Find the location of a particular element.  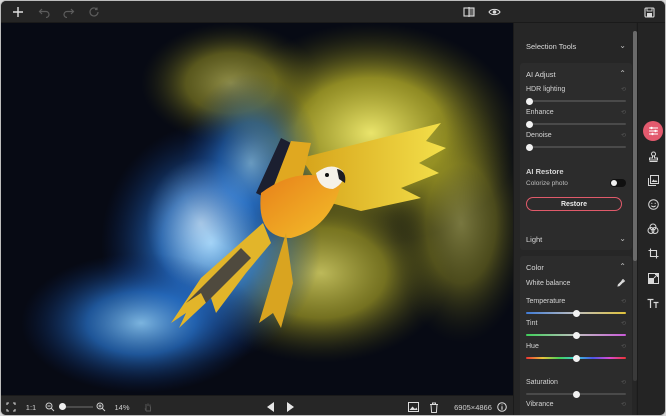

eye-icon is located at coordinates (494, 12).